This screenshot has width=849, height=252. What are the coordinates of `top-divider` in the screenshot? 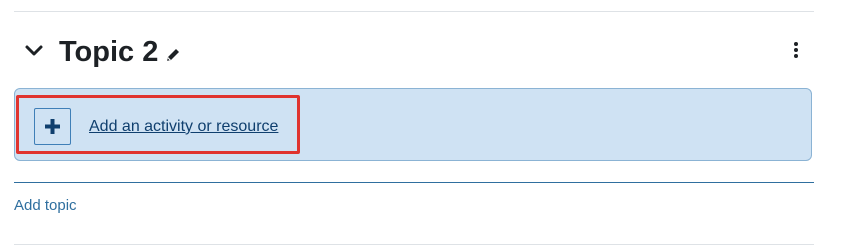 It's located at (414, 11).